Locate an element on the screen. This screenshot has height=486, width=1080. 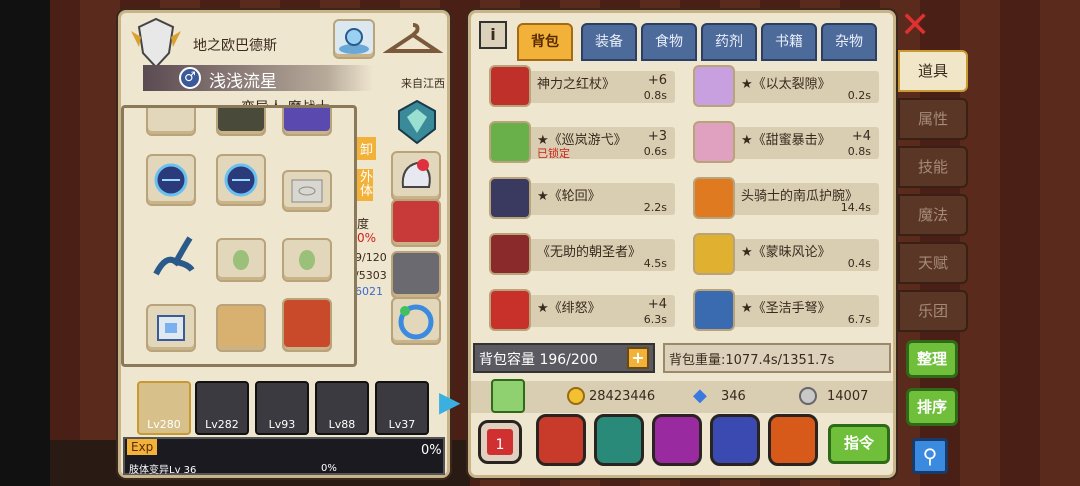
chevron-right-icon: ▶ is located at coordinates (450, 401).